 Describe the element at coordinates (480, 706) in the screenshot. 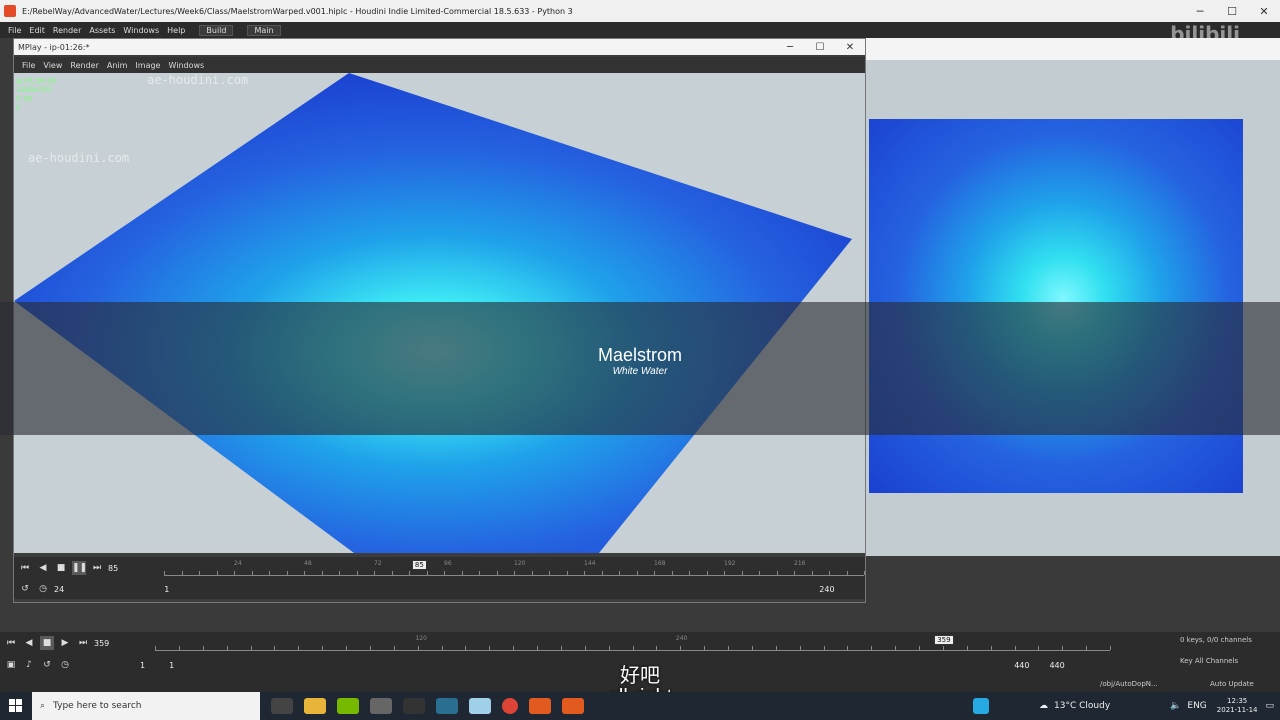

I see `notepad-icon` at that location.